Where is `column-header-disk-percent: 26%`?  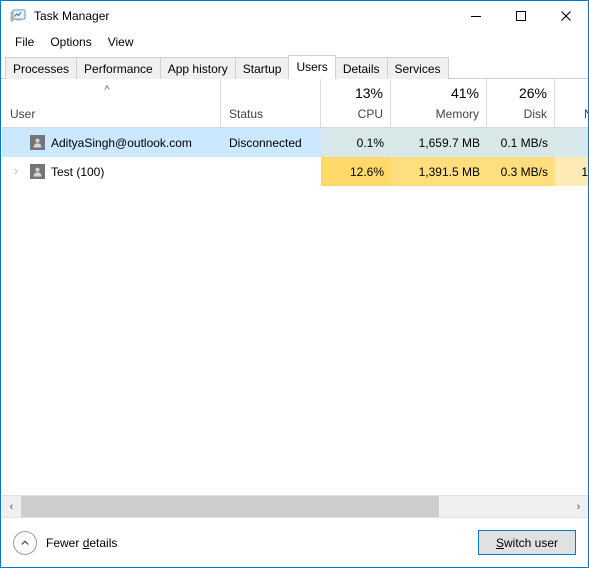
column-header-disk-percent: 26% is located at coordinates (532, 93).